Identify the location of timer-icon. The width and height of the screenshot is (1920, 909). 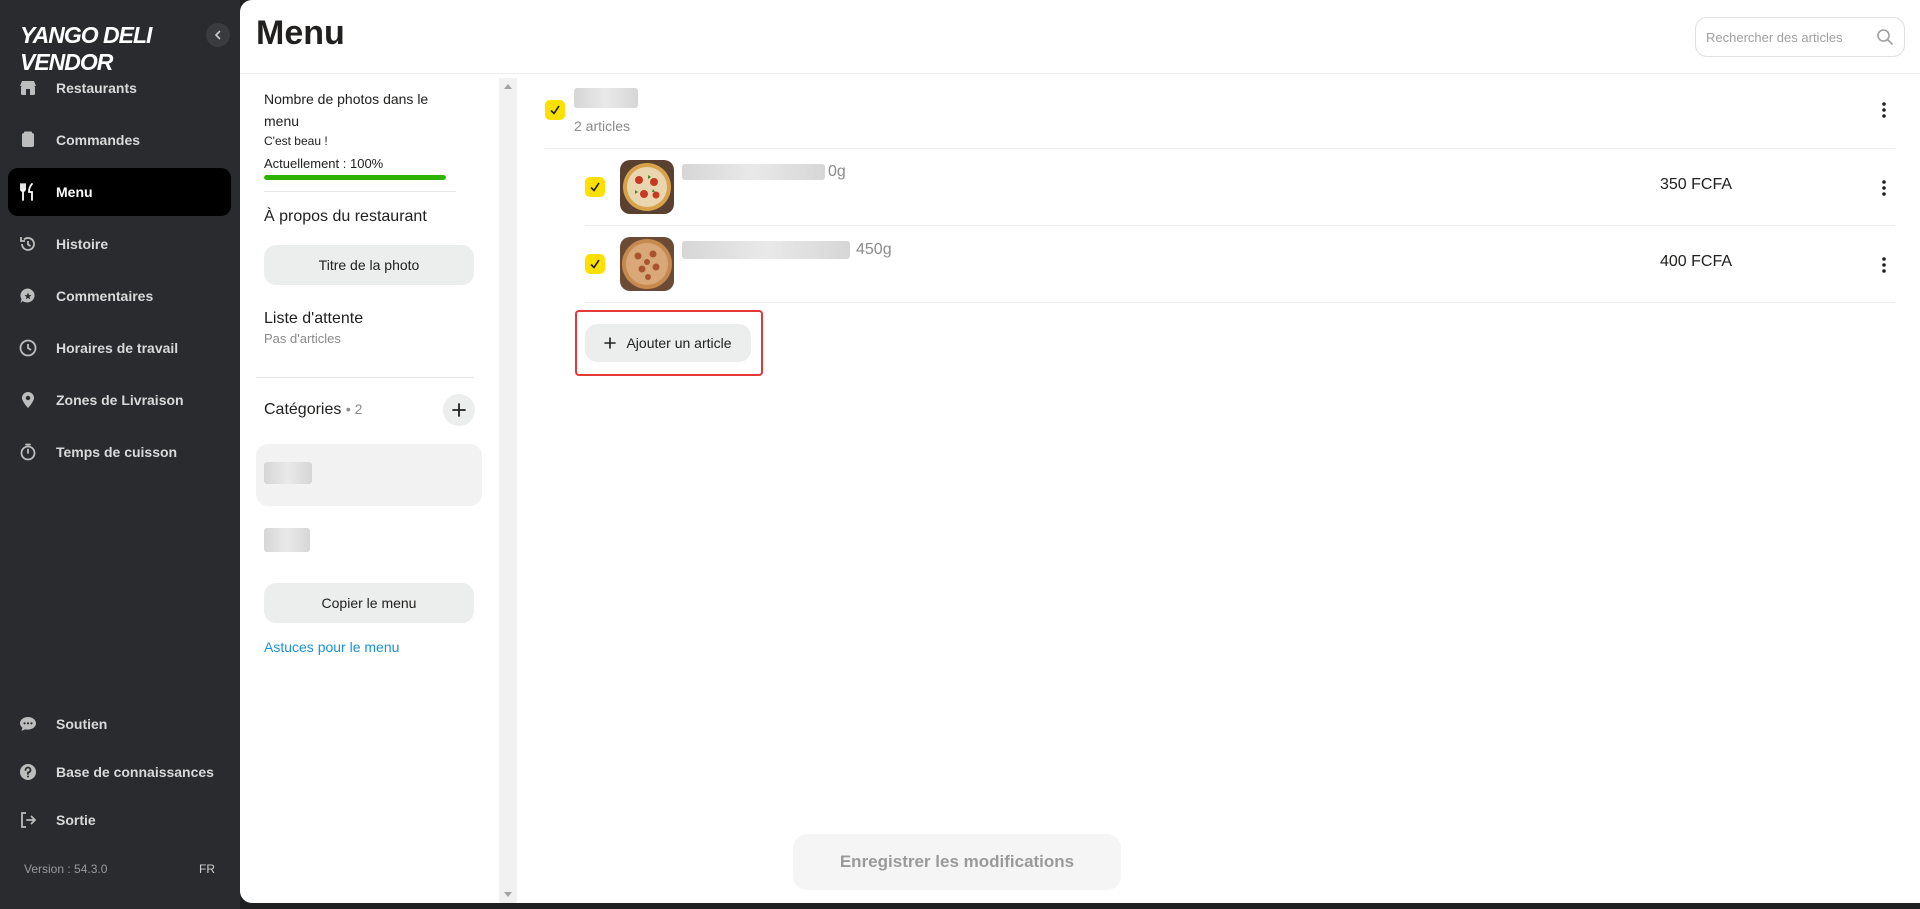
(28, 452).